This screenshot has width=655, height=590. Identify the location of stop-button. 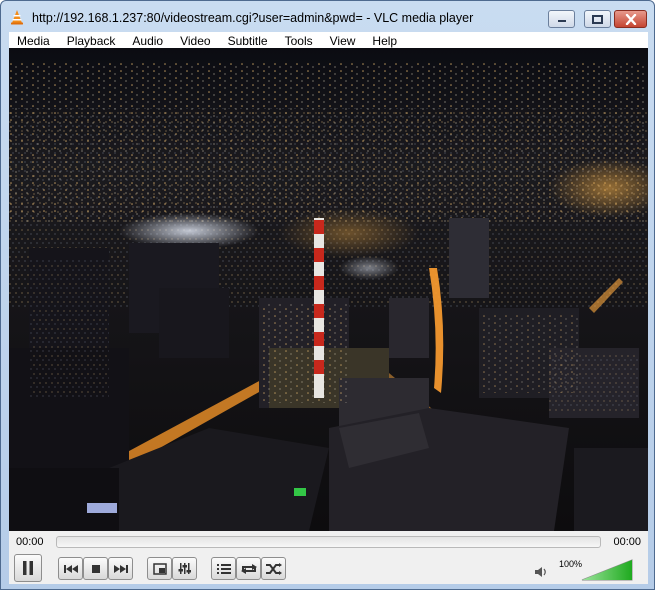
(95, 568).